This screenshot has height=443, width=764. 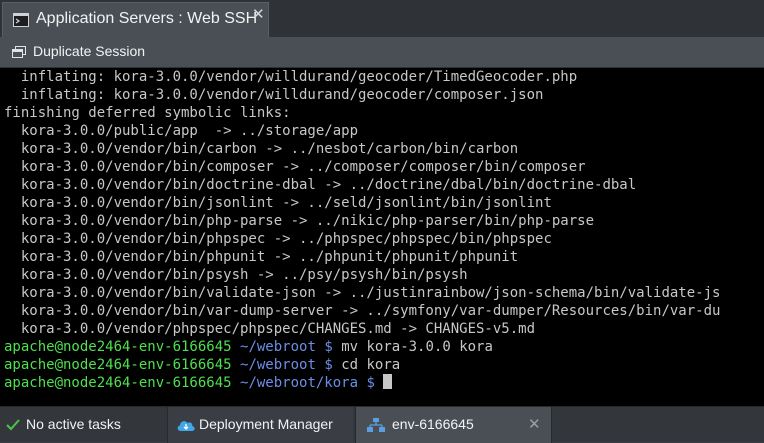 I want to click on deployment-manager-label: Deployment Manager, so click(x=266, y=424).